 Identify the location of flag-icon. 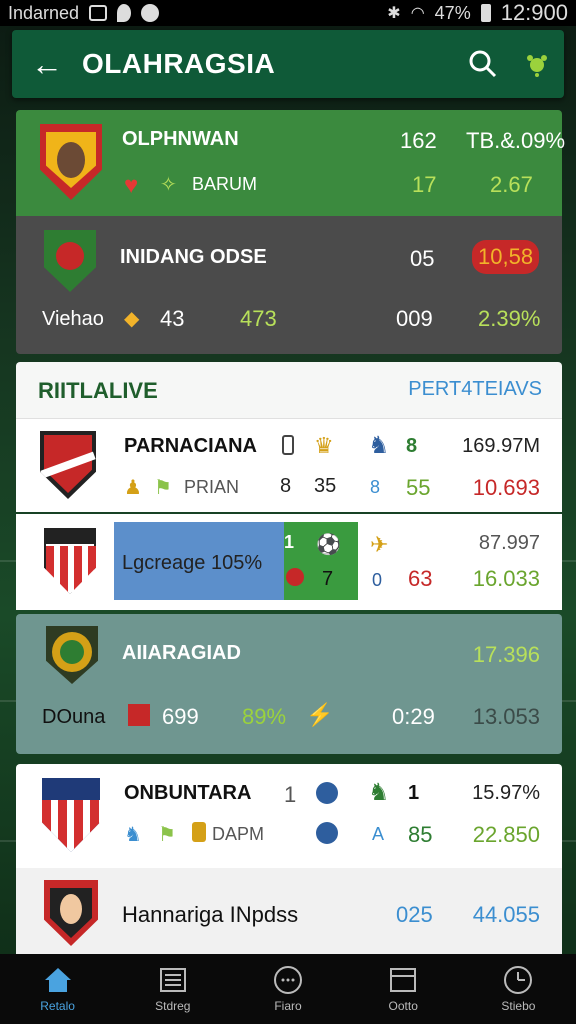
(139, 715).